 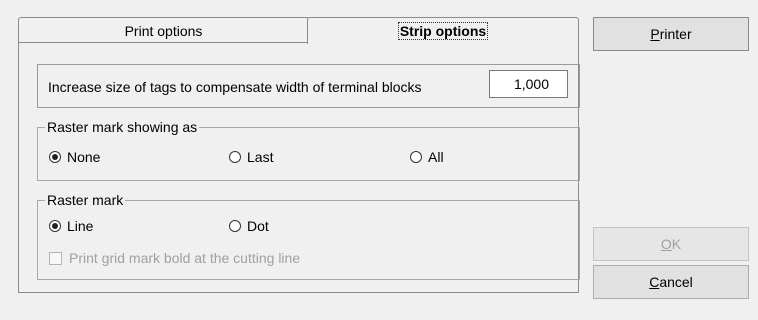 I want to click on cancel-button-label: ancel, so click(x=676, y=282).